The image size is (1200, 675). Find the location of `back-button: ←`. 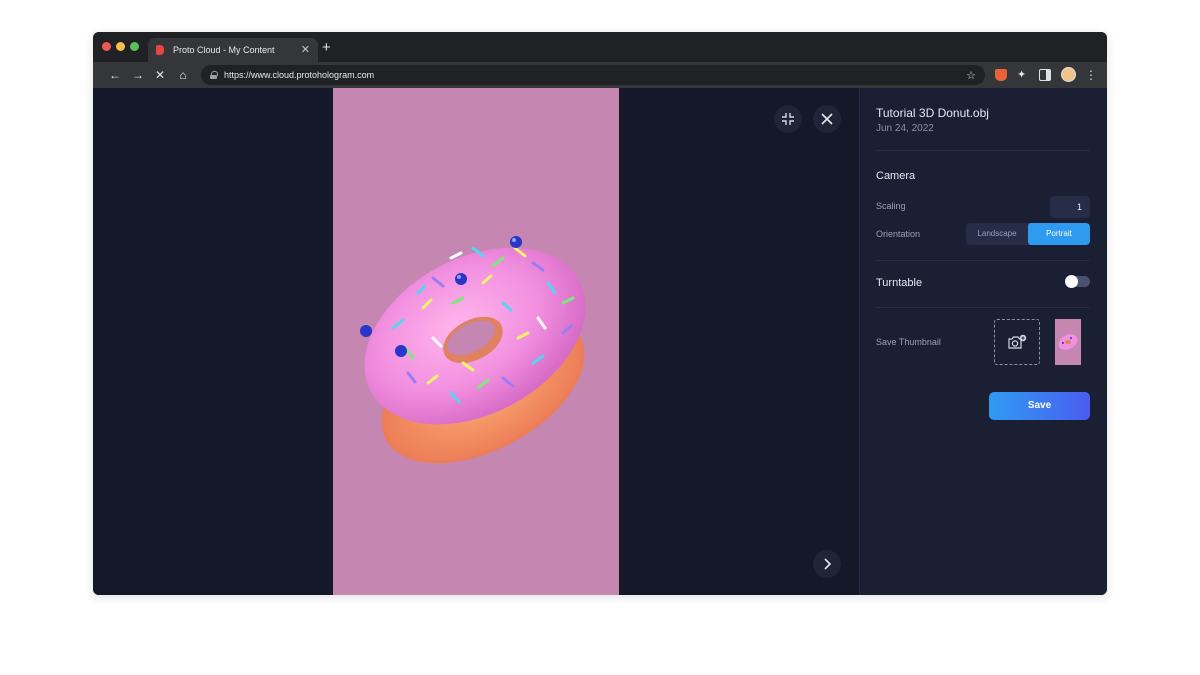

back-button: ← is located at coordinates (115, 75).